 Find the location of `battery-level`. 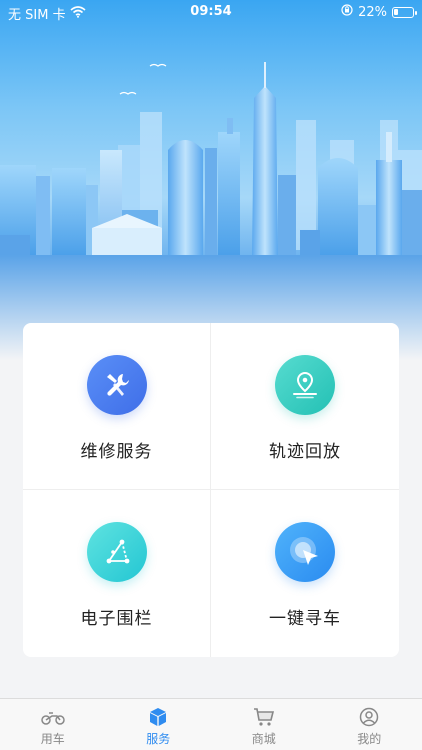

battery-level is located at coordinates (396, 11).